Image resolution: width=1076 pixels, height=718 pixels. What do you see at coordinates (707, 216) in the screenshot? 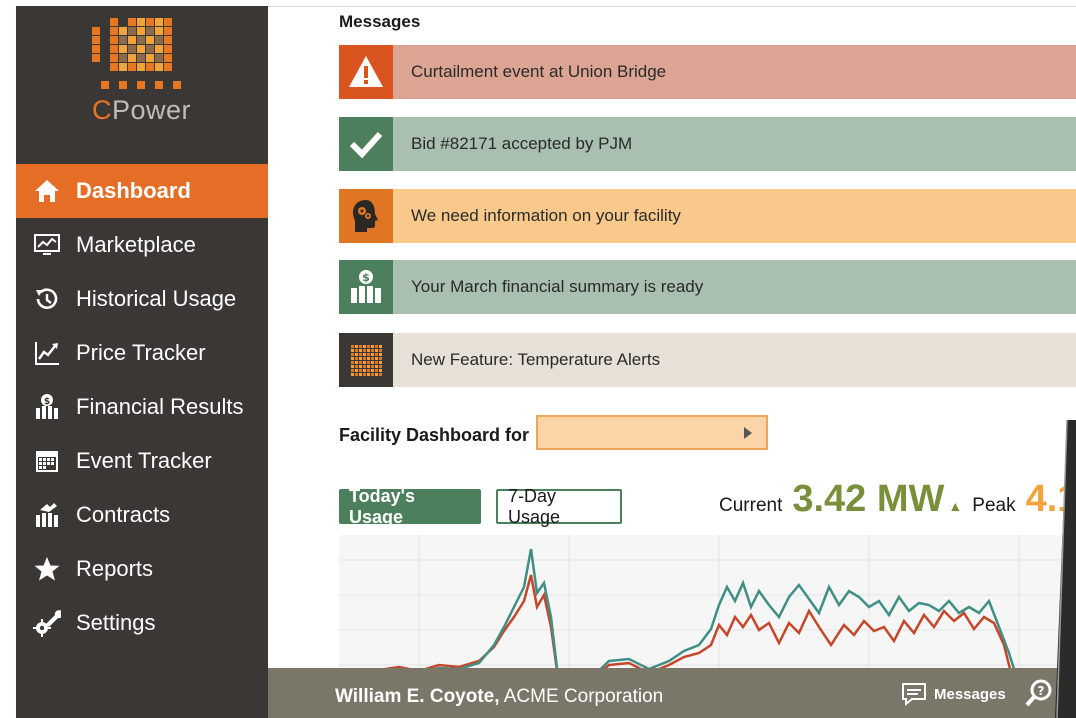
I see `message-item-facility-info: We need information on your facility` at bounding box center [707, 216].